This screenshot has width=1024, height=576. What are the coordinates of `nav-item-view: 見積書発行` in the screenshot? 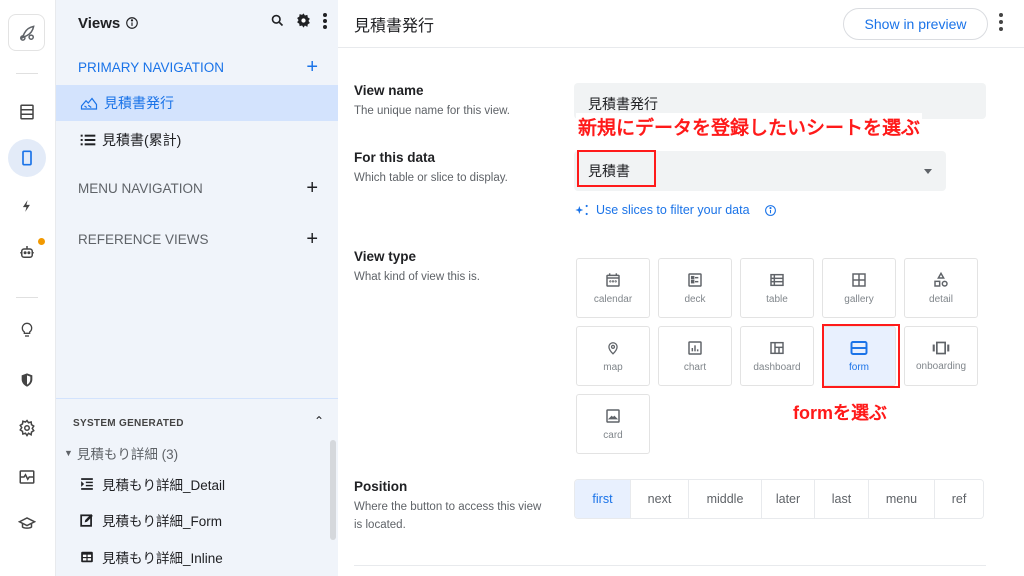 It's located at (197, 103).